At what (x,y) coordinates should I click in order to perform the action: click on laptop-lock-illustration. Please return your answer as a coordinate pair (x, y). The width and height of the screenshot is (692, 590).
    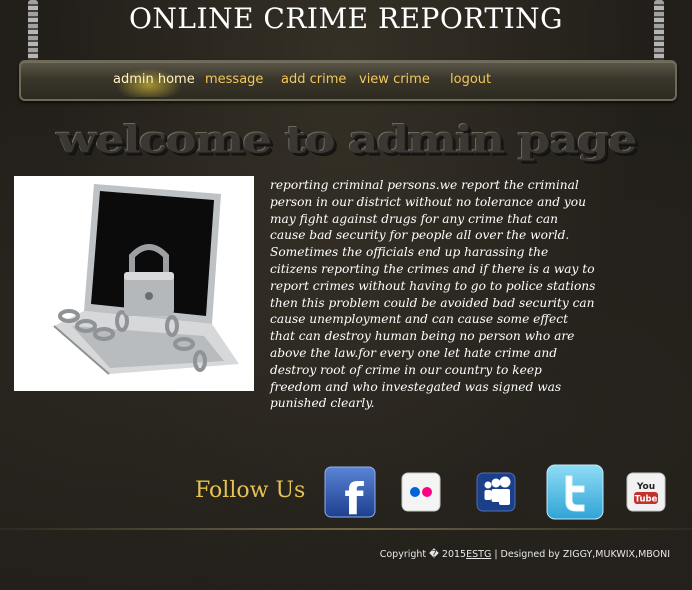
    Looking at the image, I should click on (146, 279).